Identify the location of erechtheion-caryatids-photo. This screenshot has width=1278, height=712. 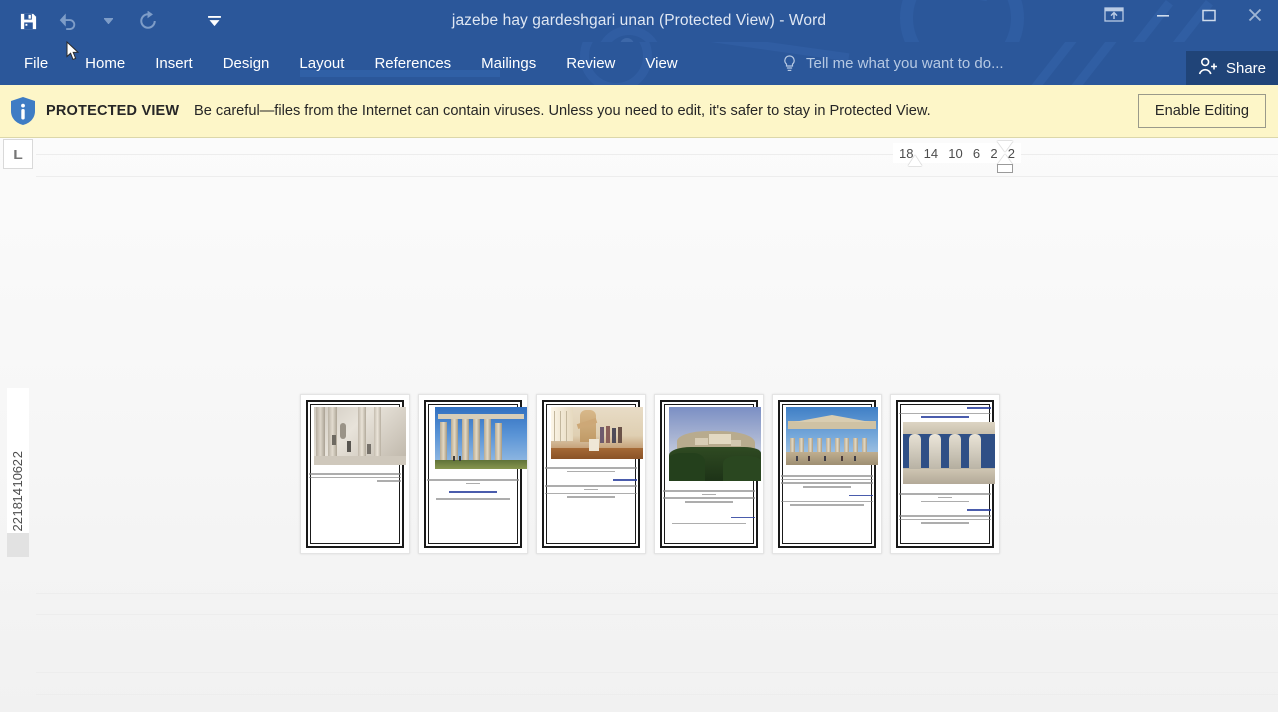
(949, 453).